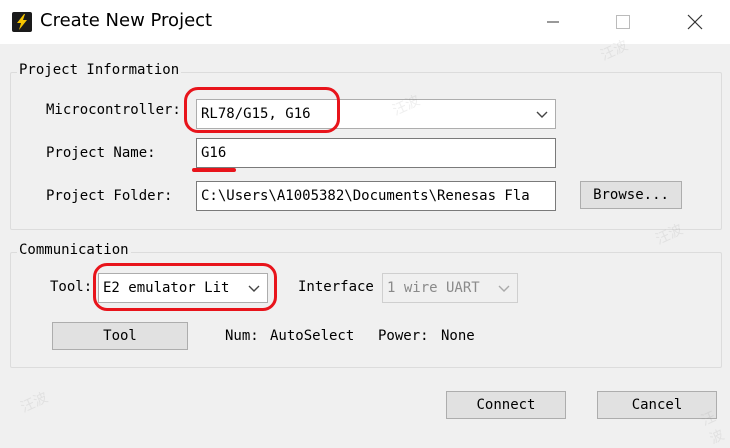 The width and height of the screenshot is (730, 448). Describe the element at coordinates (433, 288) in the screenshot. I see `interface-select-value: 1 wire UART` at that location.